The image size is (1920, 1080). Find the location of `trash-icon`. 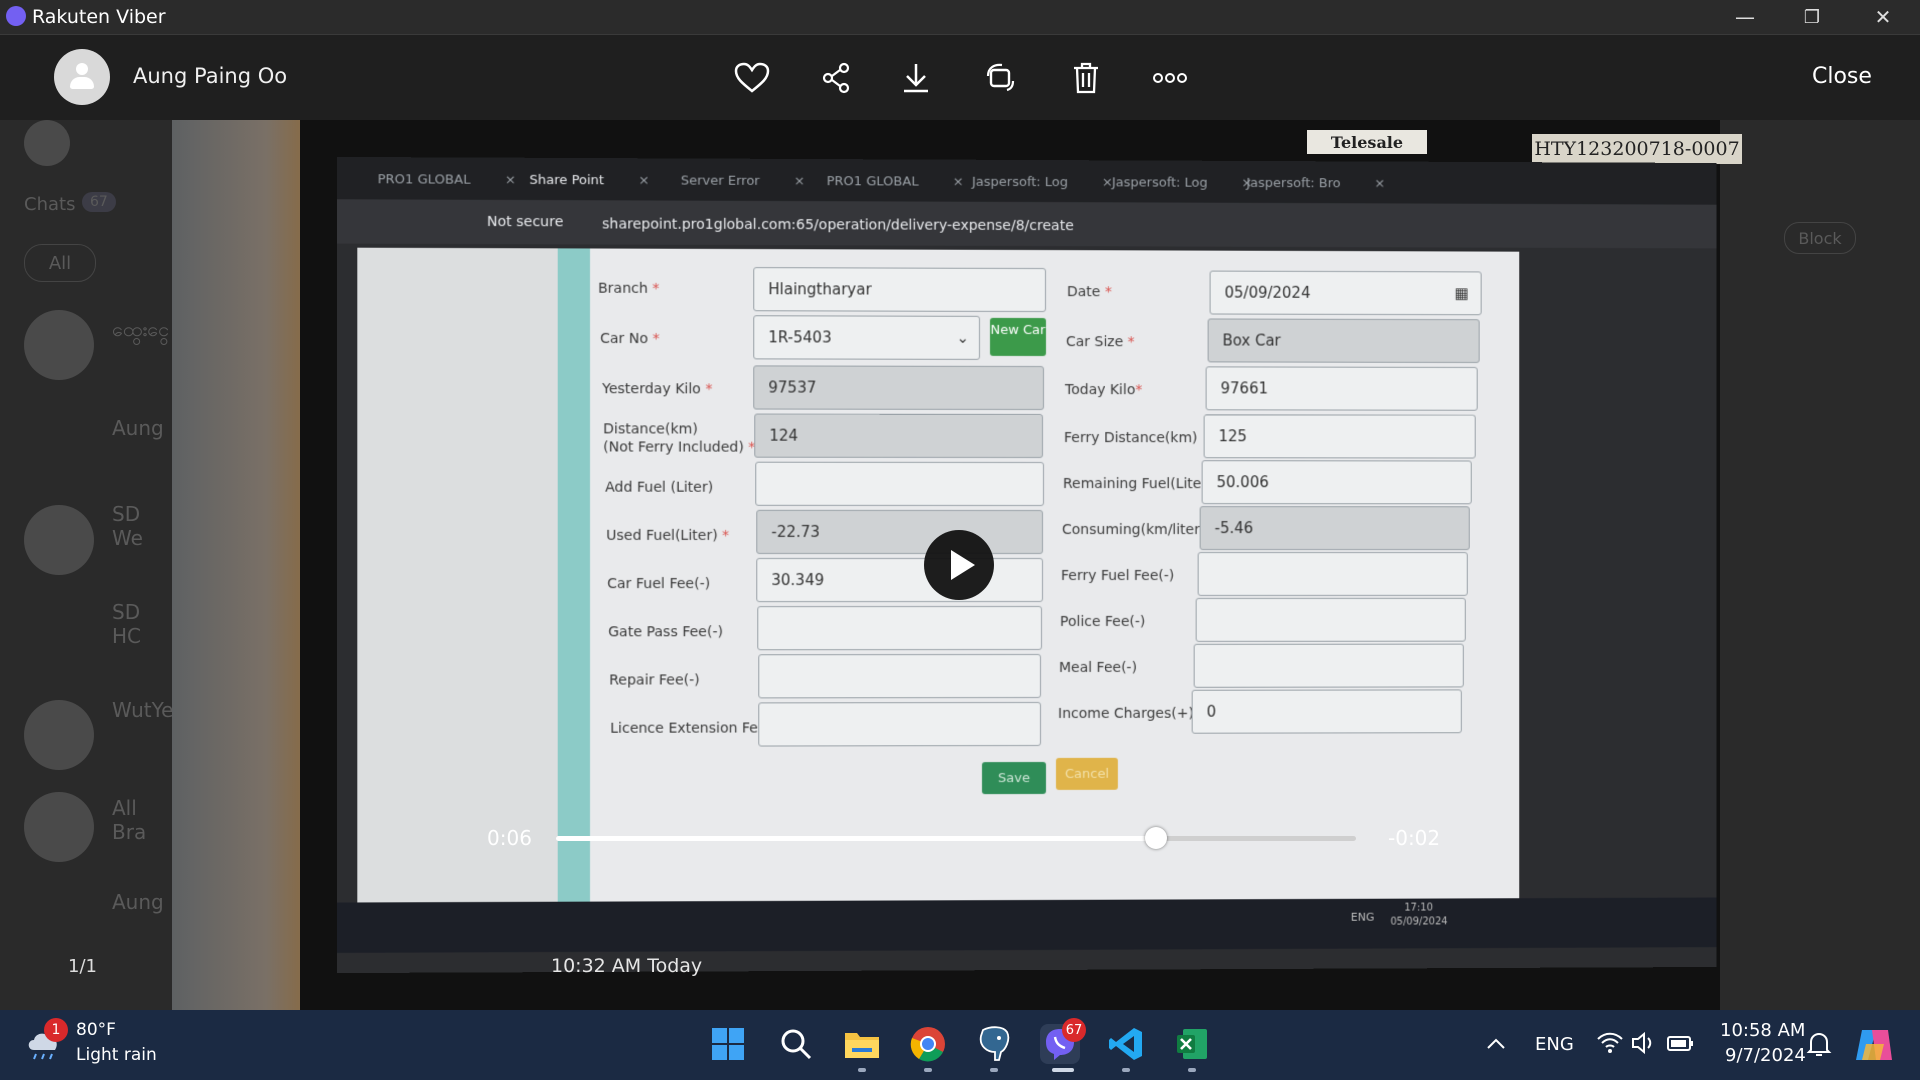

trash-icon is located at coordinates (1086, 78).